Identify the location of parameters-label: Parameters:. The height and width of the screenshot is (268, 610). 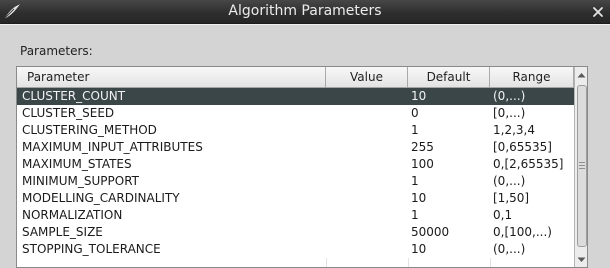
(56, 51).